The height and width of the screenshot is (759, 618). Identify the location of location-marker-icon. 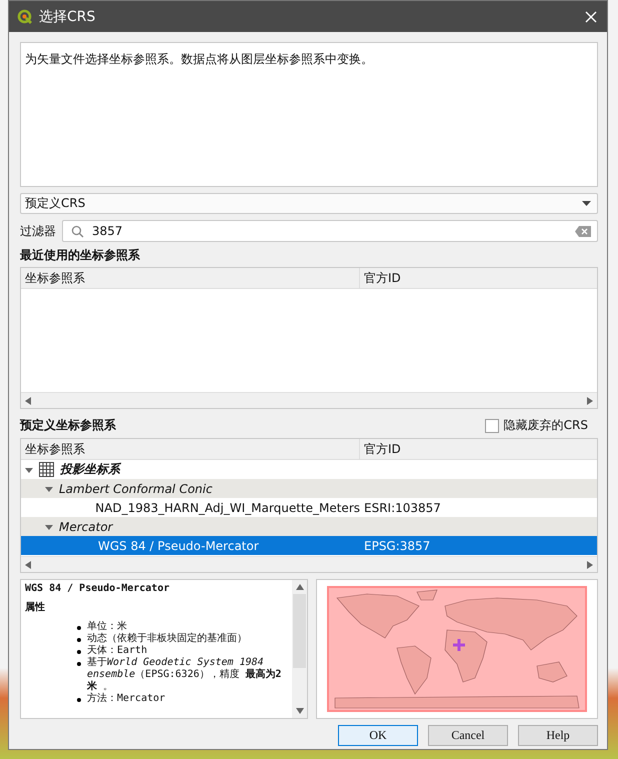
(459, 645).